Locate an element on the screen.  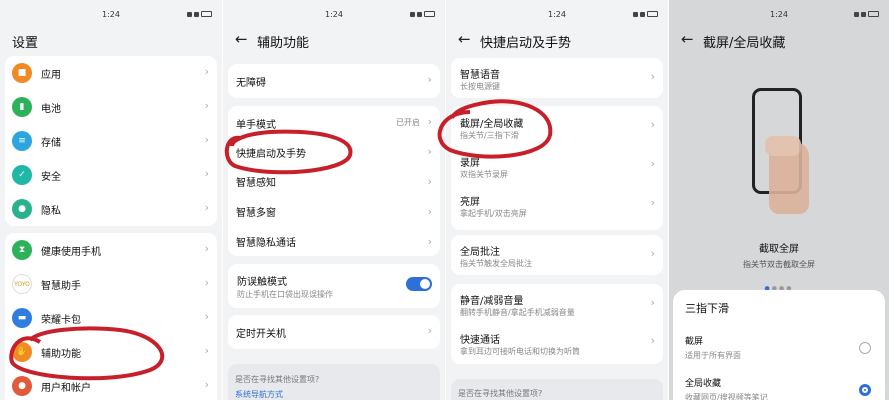
settings-item-battery: ▮ 电池 › is located at coordinates (111, 107).